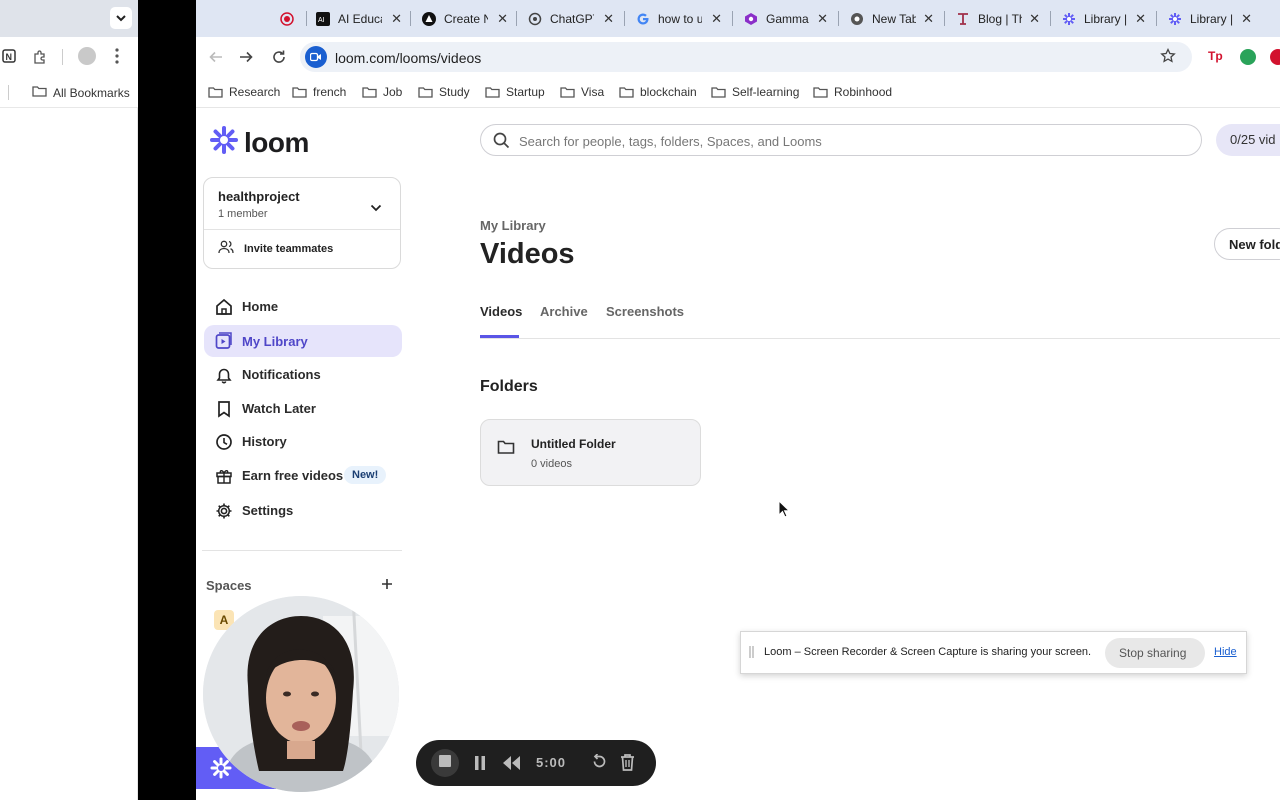 This screenshot has width=1280, height=800. I want to click on sidebar-item-watch-later: Watch Later, so click(303, 408).